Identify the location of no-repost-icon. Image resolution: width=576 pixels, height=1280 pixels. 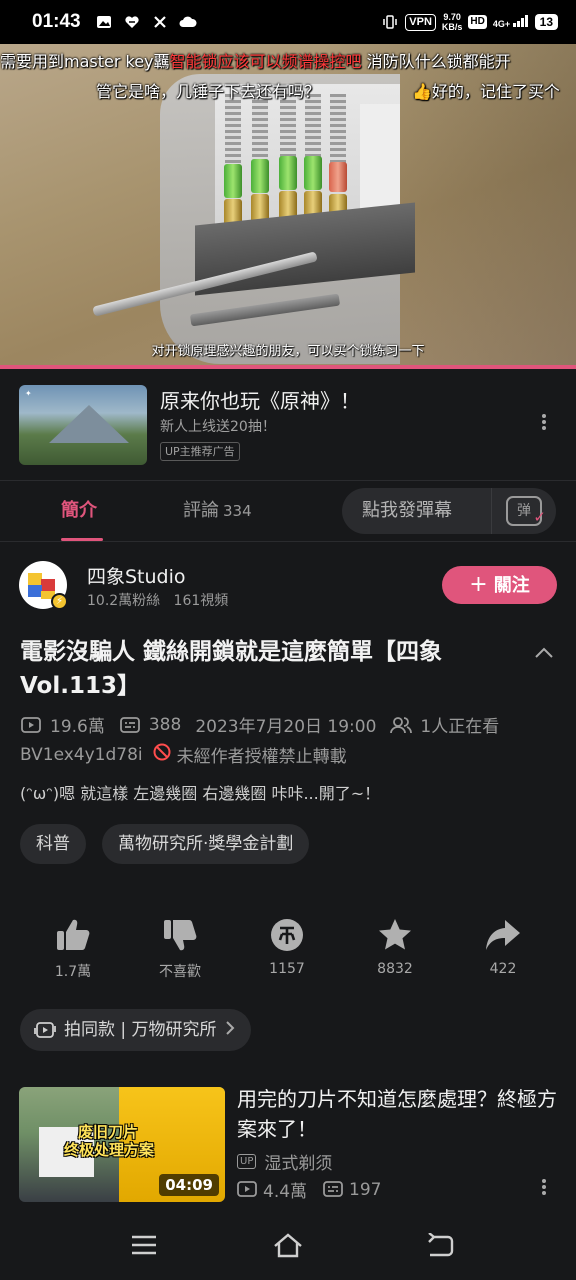
(162, 754).